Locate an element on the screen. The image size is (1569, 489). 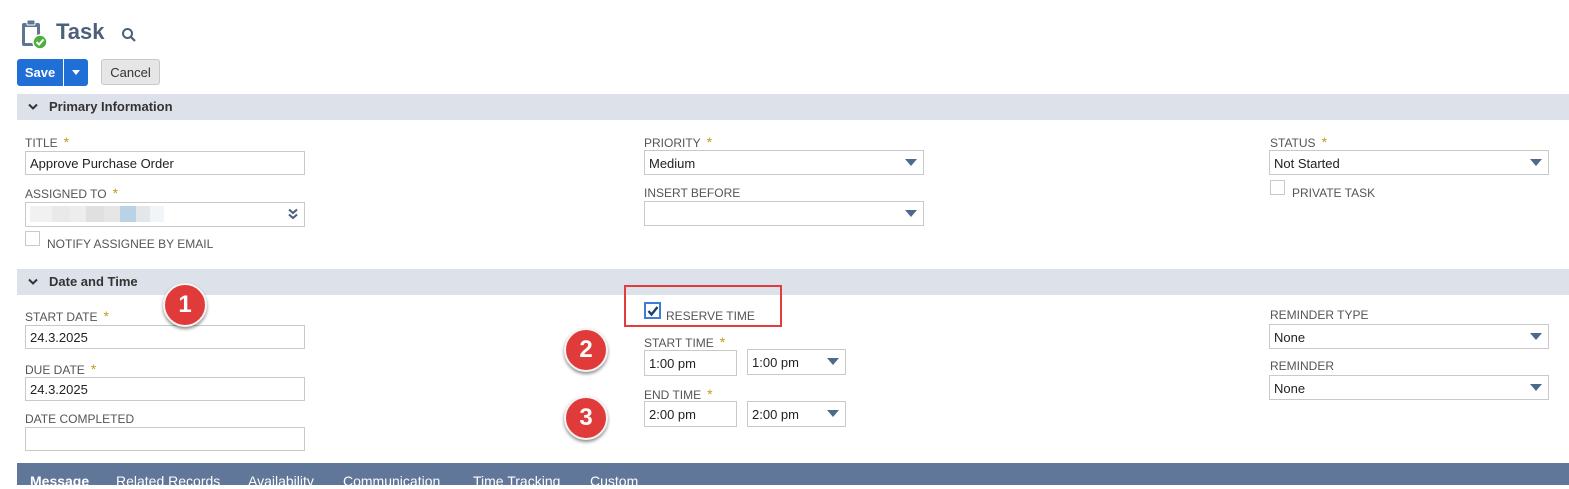
notify-assignee-label: NOTIFY ASSIGNEE BY EMAIL is located at coordinates (130, 244).